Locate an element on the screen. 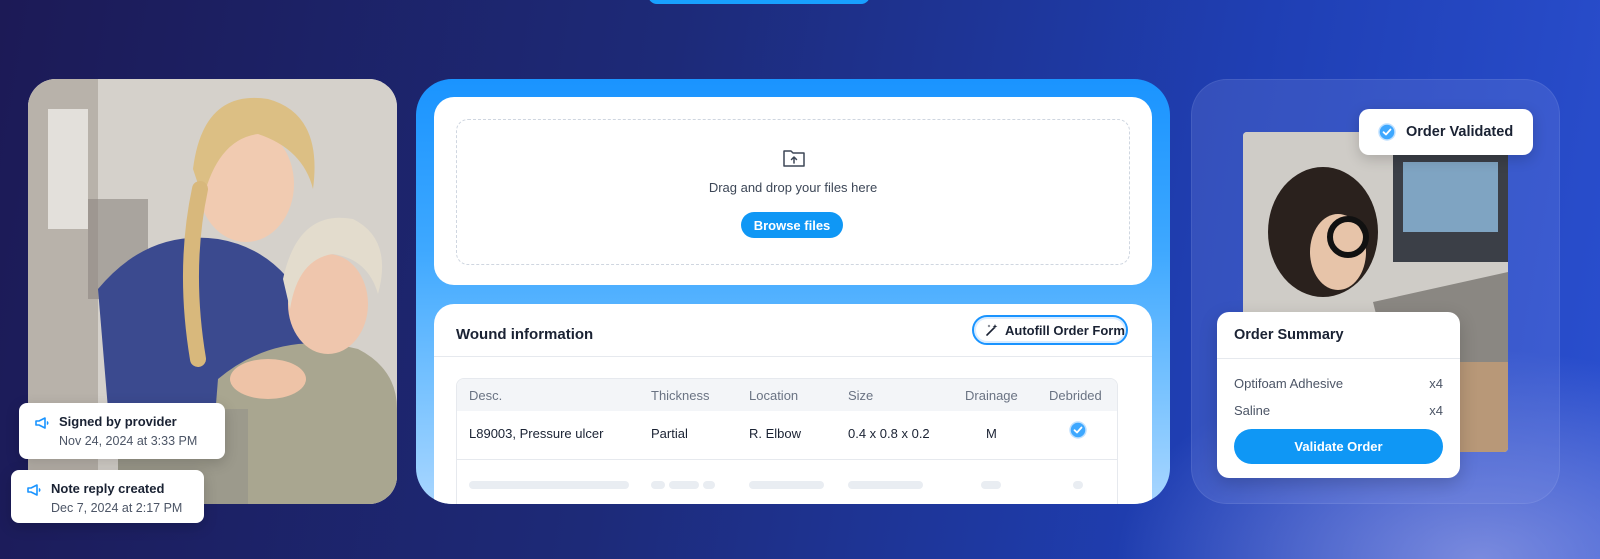 The height and width of the screenshot is (559, 1600). dropzone-text: Drag and drop your files here is located at coordinates (793, 187).